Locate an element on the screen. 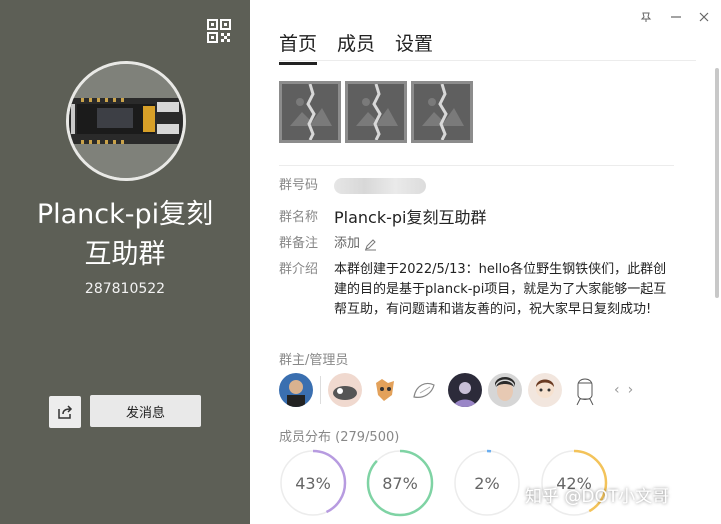 The width and height of the screenshot is (721, 524). pin-icon is located at coordinates (646, 17).